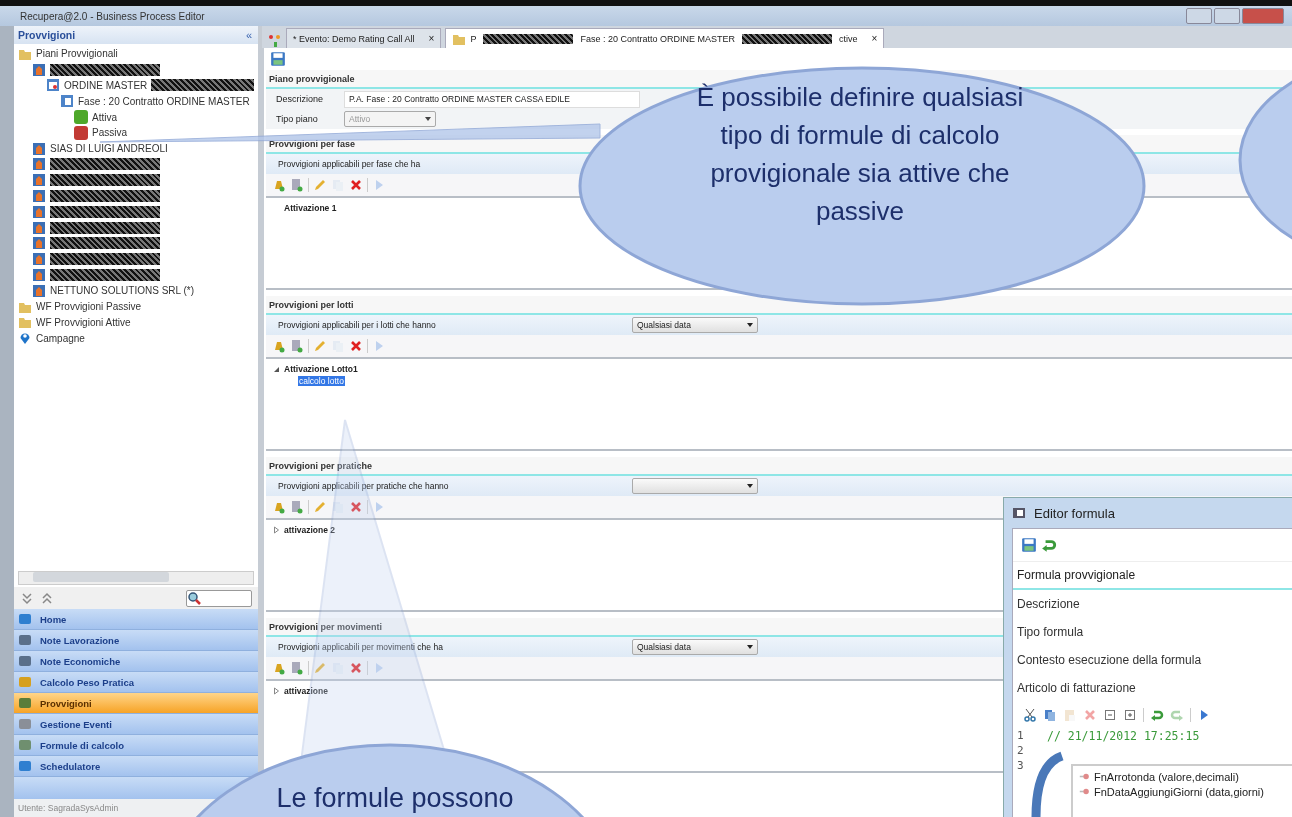  Describe the element at coordinates (60, 338) in the screenshot. I see `tree-item: Campagne` at that location.